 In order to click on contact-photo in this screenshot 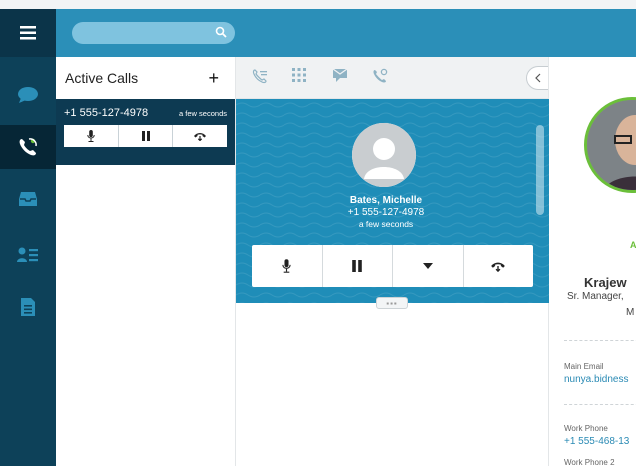, I will do `click(610, 145)`.